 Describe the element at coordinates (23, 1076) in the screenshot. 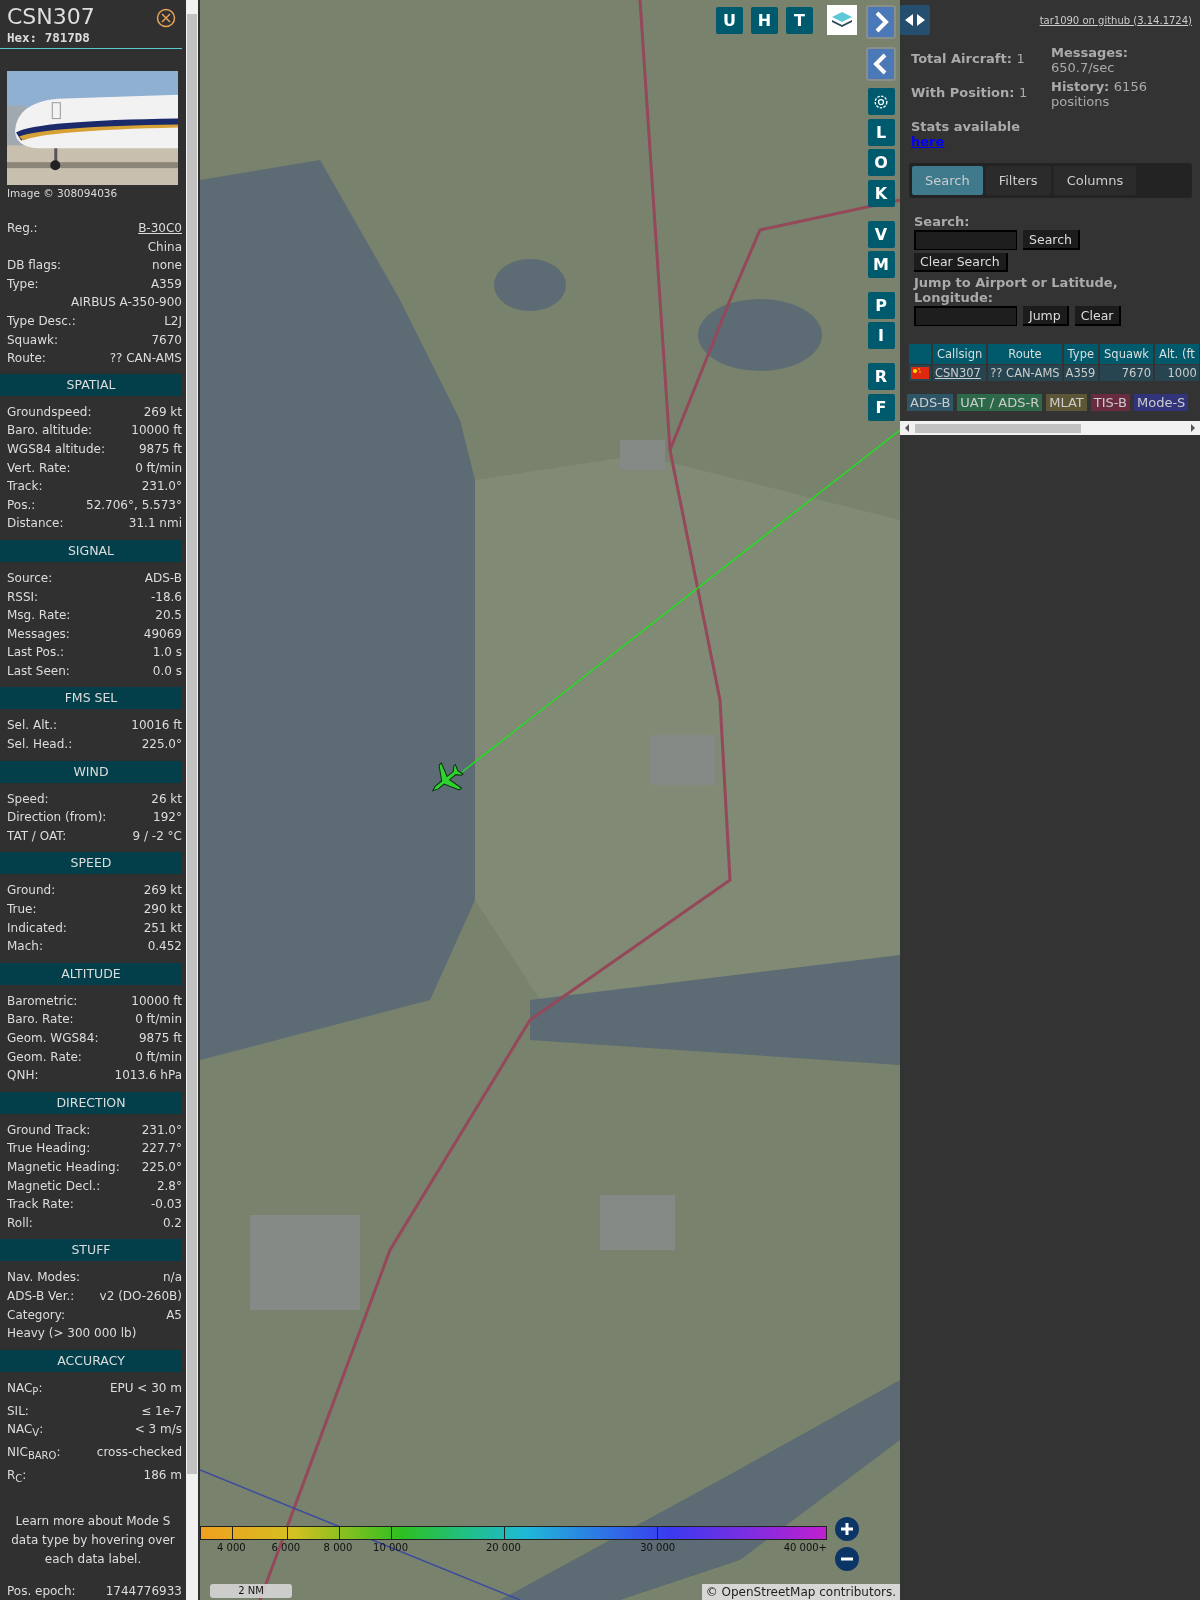

I see `field-label: QNH:` at that location.